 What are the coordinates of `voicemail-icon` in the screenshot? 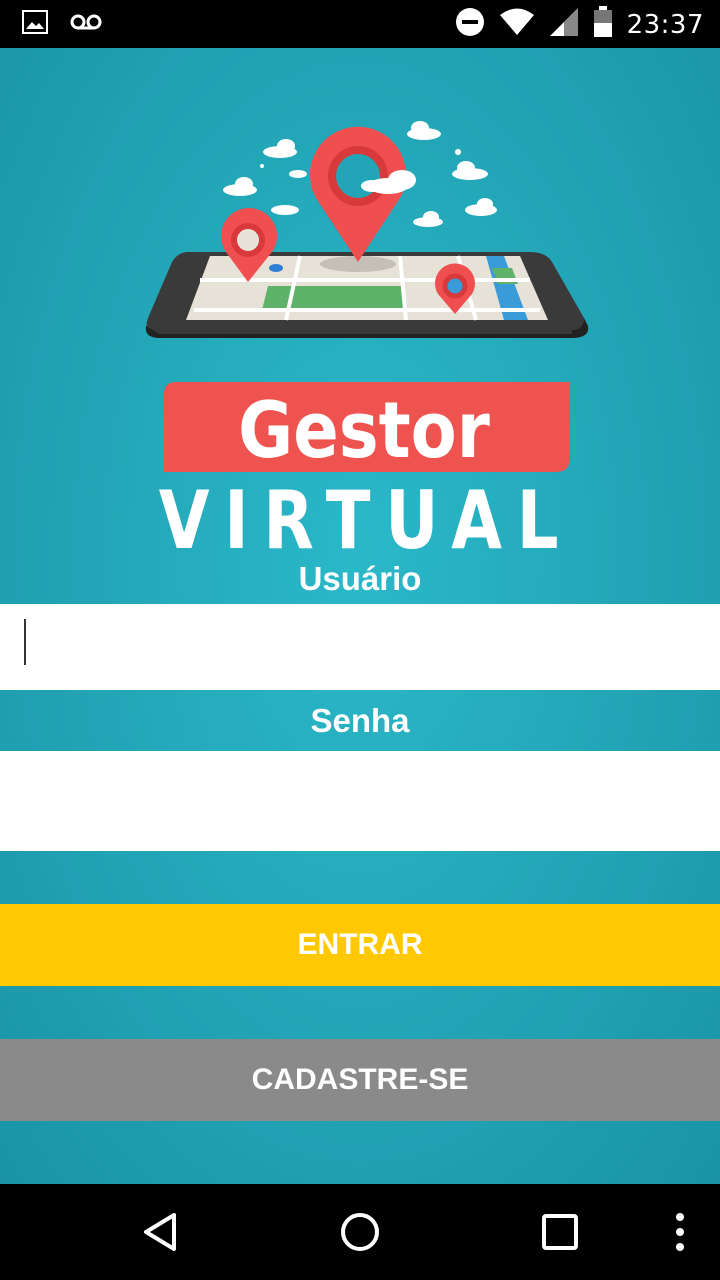 It's located at (86, 24).